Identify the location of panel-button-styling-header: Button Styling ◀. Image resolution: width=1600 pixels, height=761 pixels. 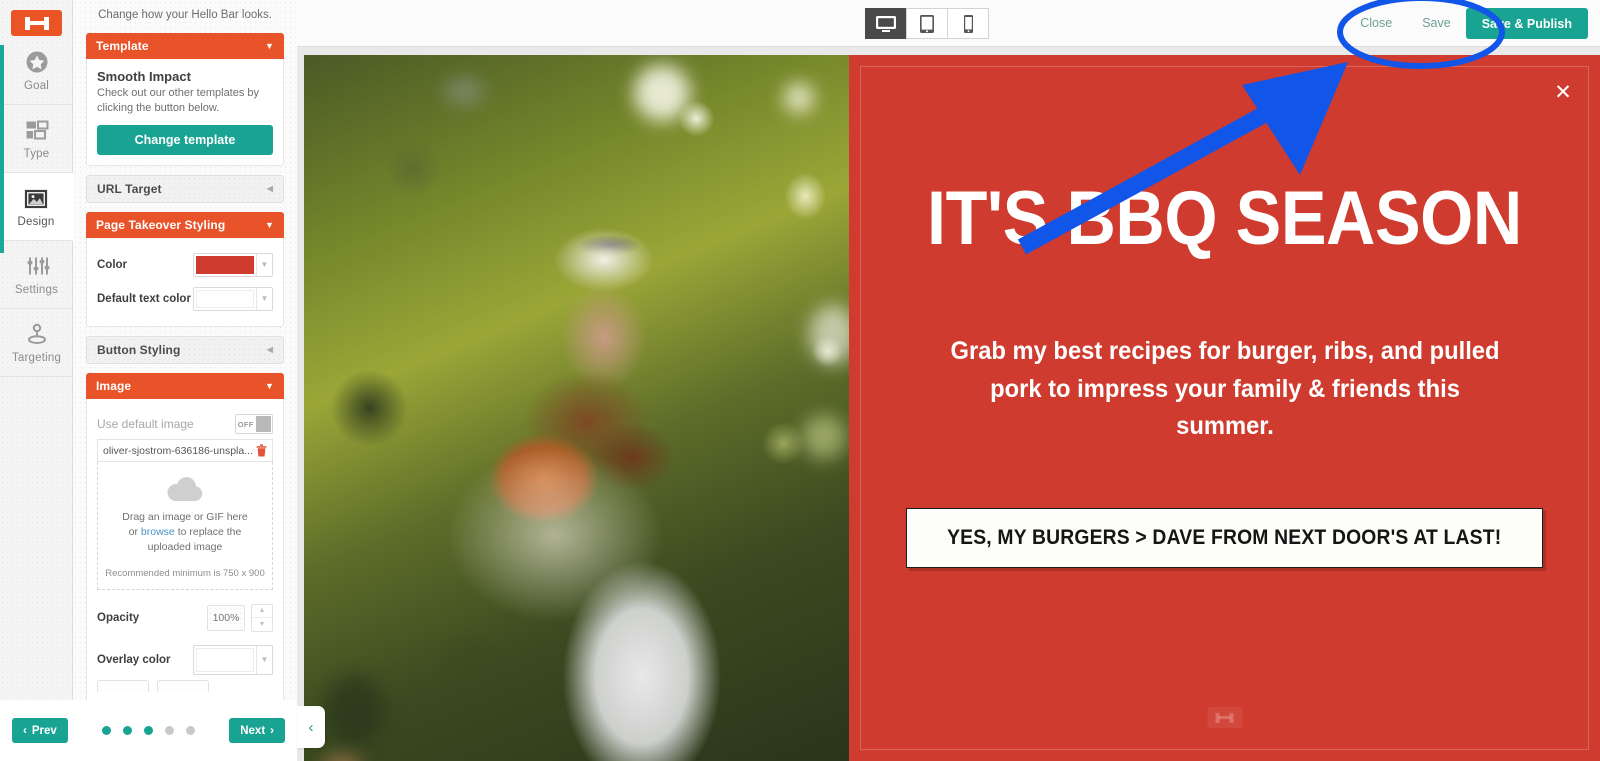
(185, 350).